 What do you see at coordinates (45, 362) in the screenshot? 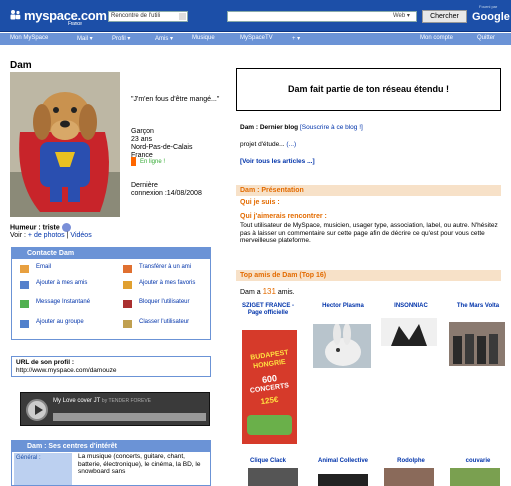
I see `profile-url-label: URL de son profil :` at bounding box center [45, 362].